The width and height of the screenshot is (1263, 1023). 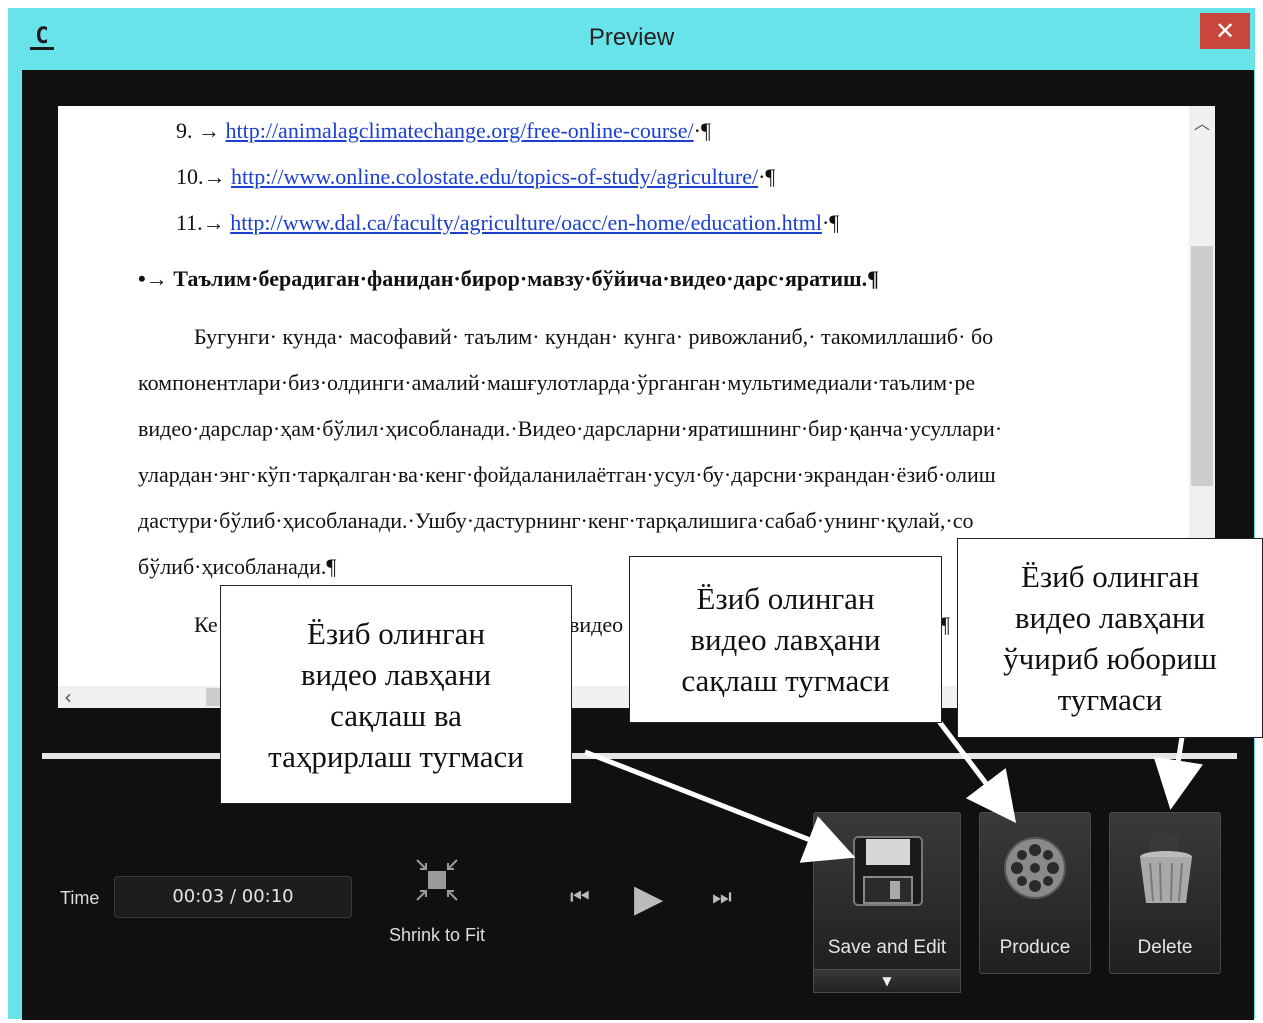 What do you see at coordinates (596, 624) in the screenshot?
I see `paragraph-line-fragment: видео` at bounding box center [596, 624].